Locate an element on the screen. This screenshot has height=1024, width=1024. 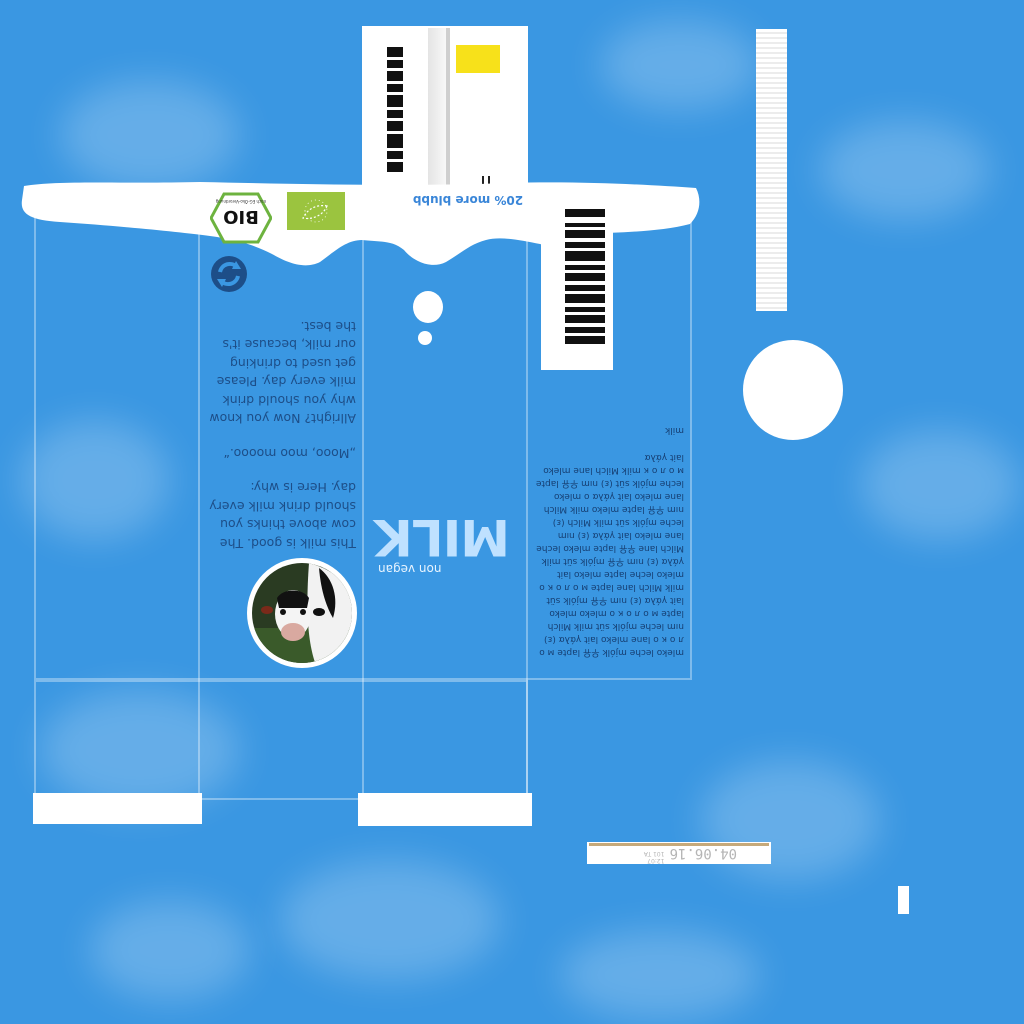
cow-photo is located at coordinates (302, 613).